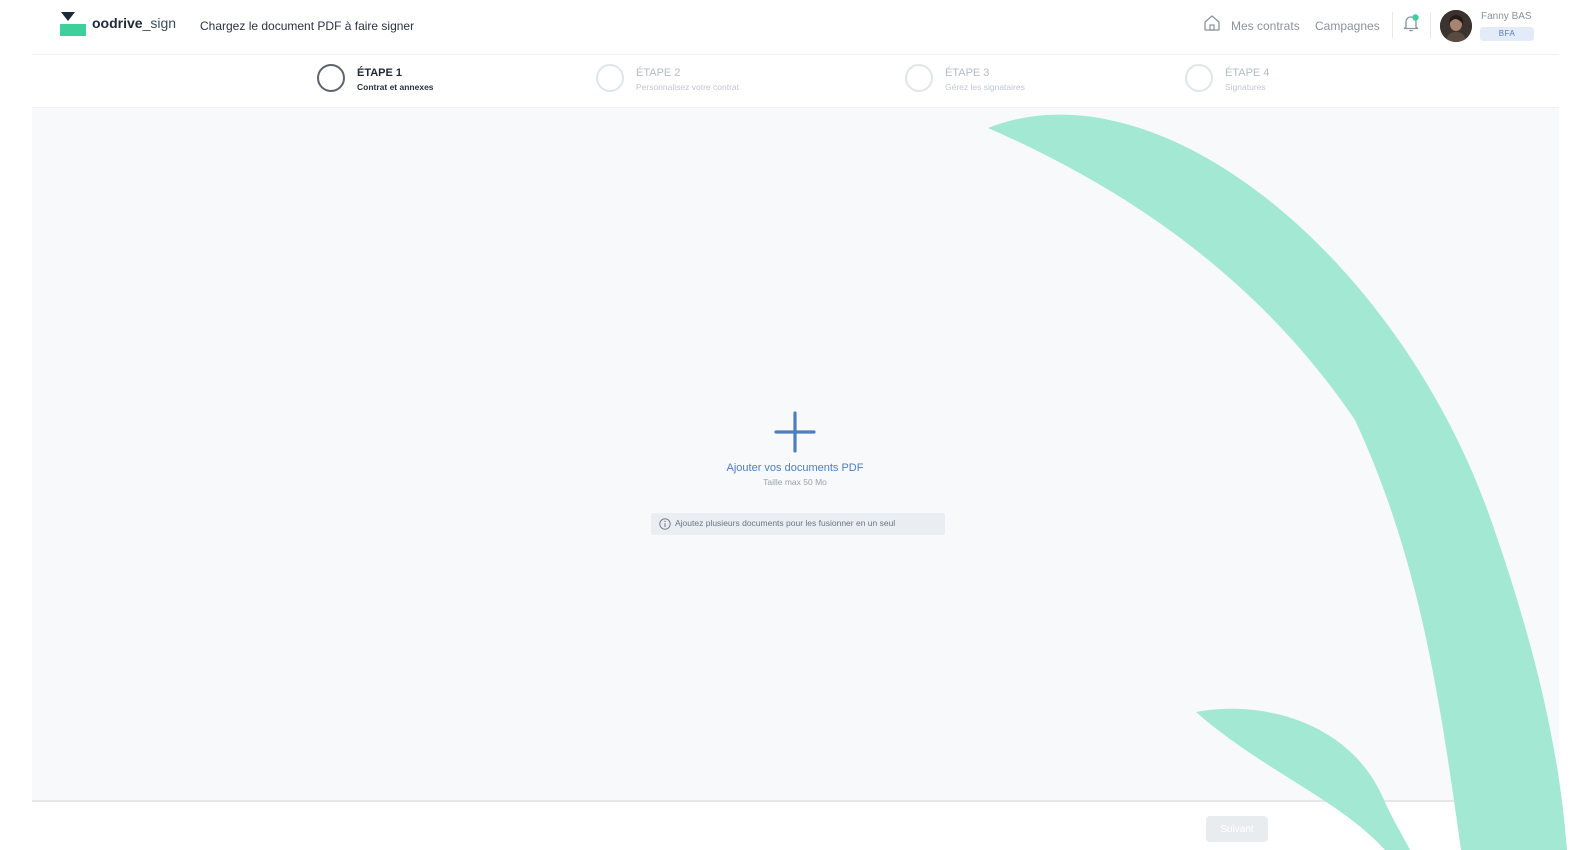  What do you see at coordinates (159, 23) in the screenshot?
I see `brand-name-suffix: _sign` at bounding box center [159, 23].